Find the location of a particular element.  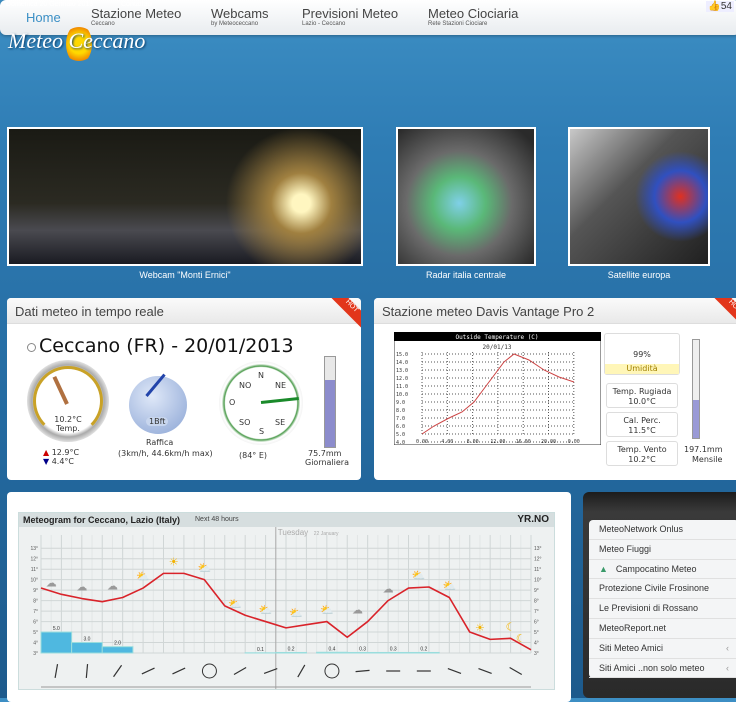

y-tick: 6° is located at coordinates (35, 623).